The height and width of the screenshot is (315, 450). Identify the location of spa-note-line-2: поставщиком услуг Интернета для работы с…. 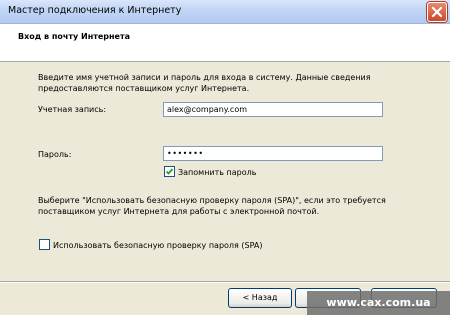
(179, 211).